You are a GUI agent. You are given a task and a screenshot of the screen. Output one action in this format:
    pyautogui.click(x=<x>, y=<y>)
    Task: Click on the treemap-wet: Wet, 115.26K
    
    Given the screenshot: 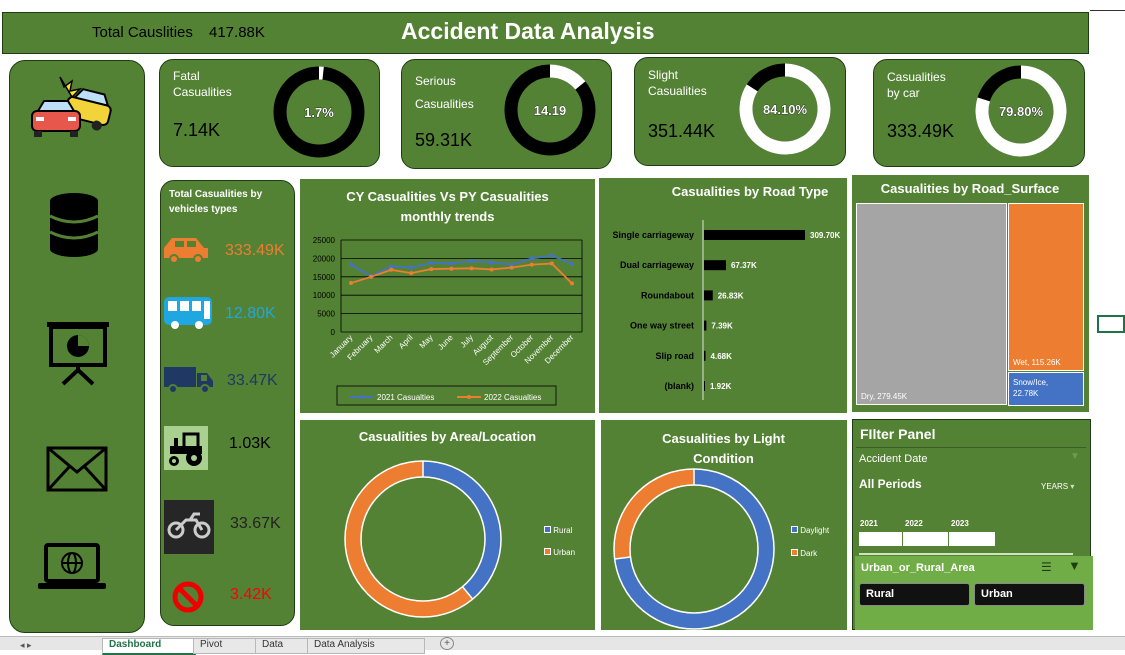 What is the action you would take?
    pyautogui.click(x=1046, y=287)
    